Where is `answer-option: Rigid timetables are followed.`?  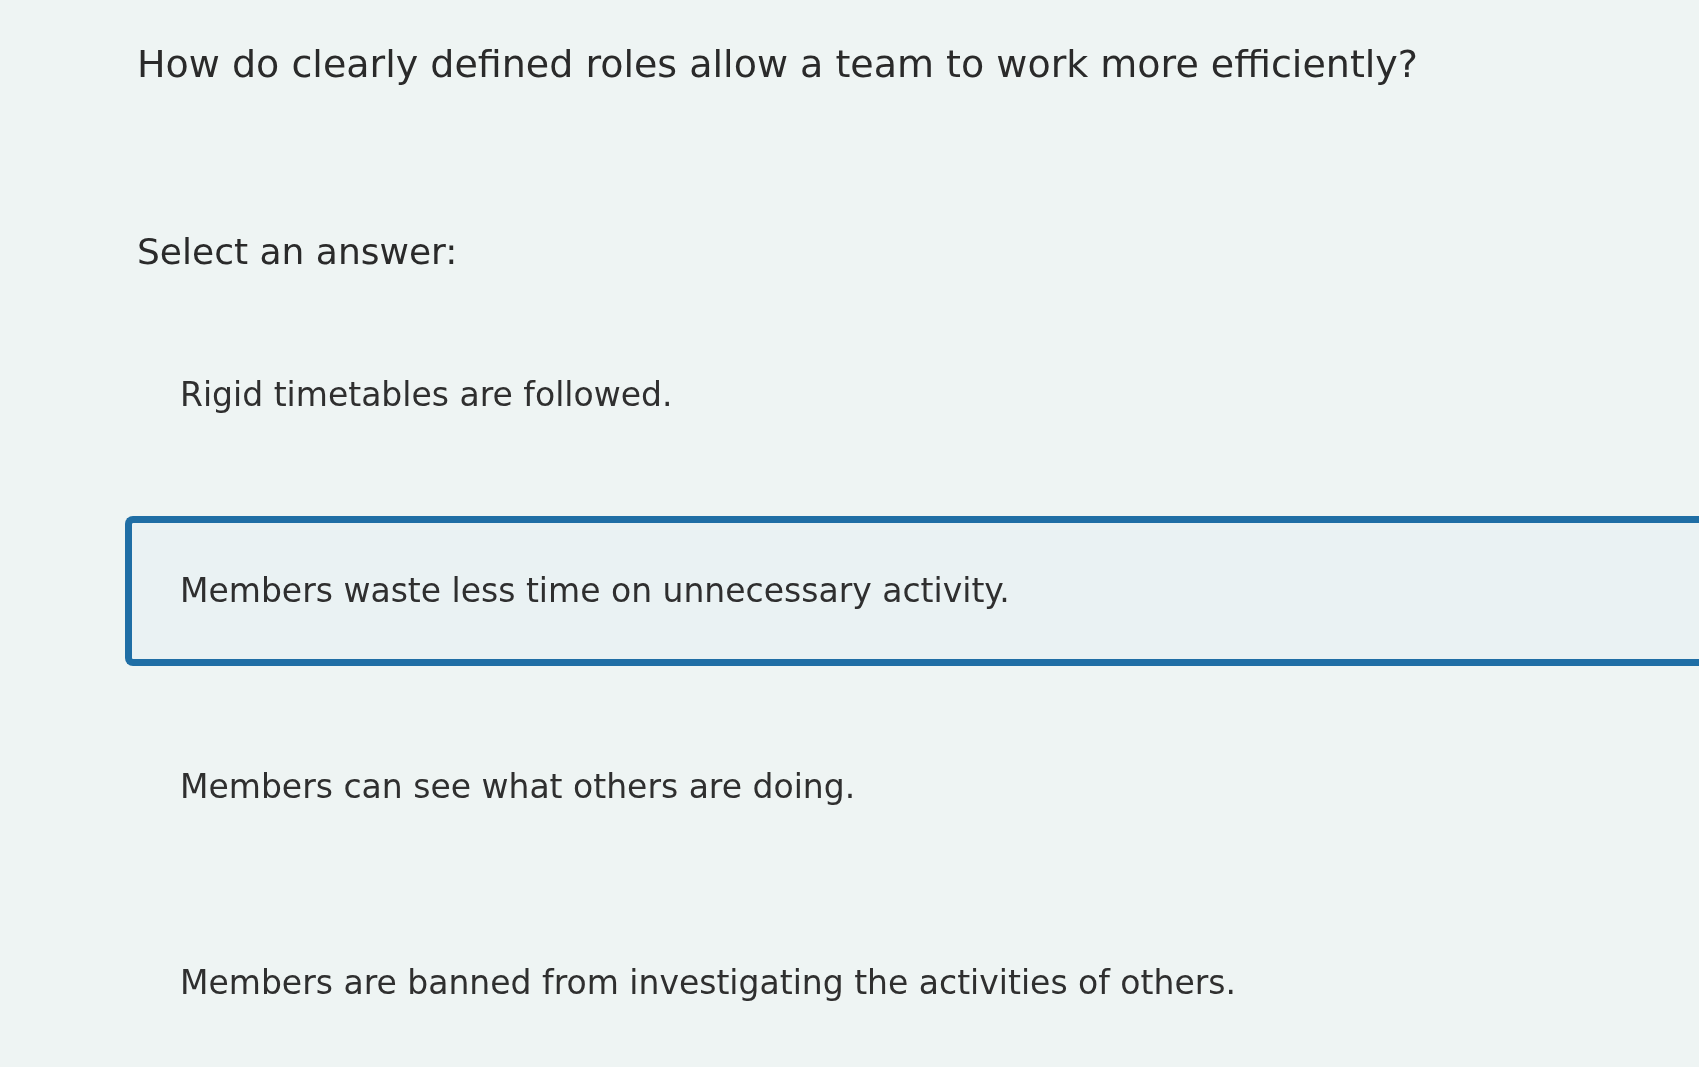
answer-option: Rigid timetables are followed. is located at coordinates (912, 395).